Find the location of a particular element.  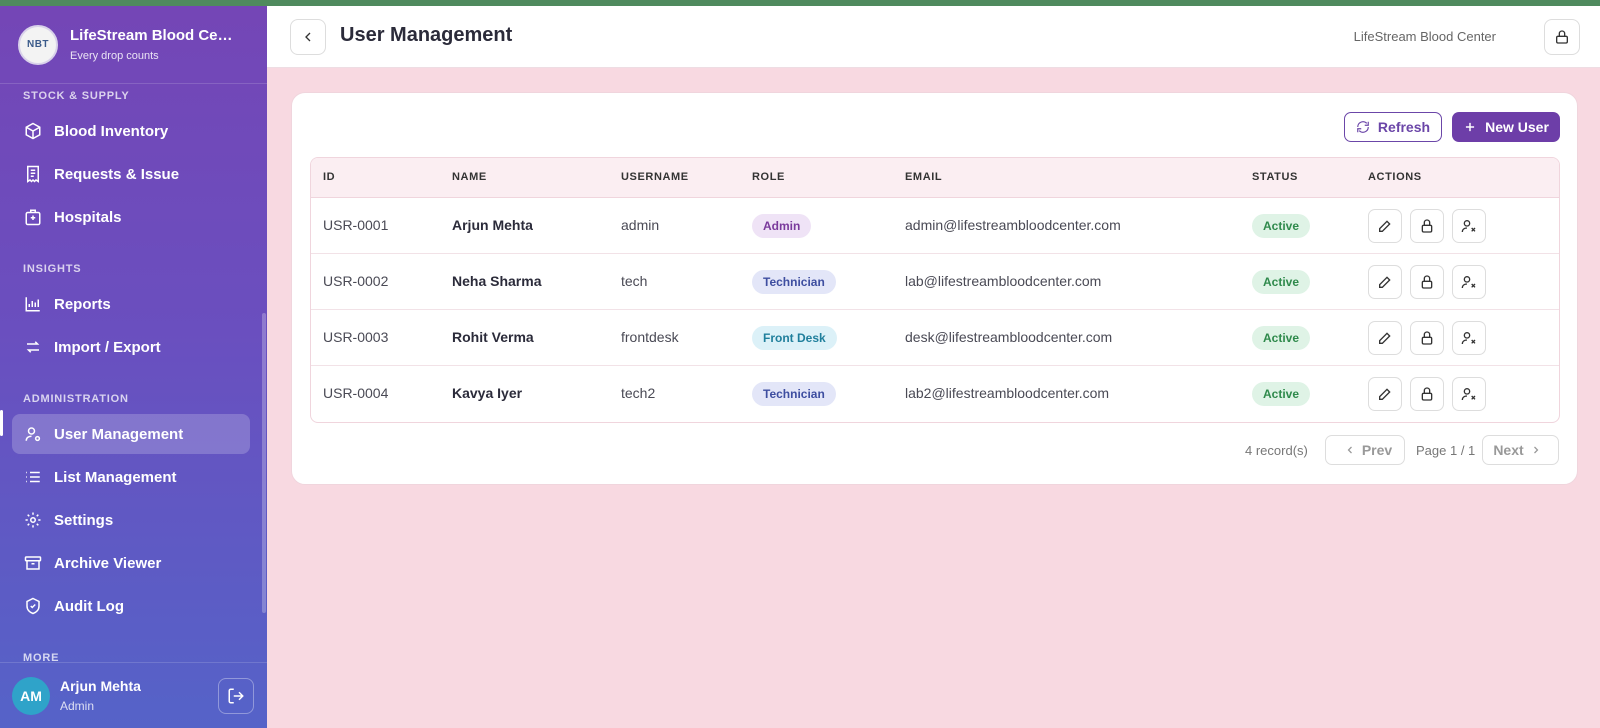

brand-logo: NBT is located at coordinates (38, 44).